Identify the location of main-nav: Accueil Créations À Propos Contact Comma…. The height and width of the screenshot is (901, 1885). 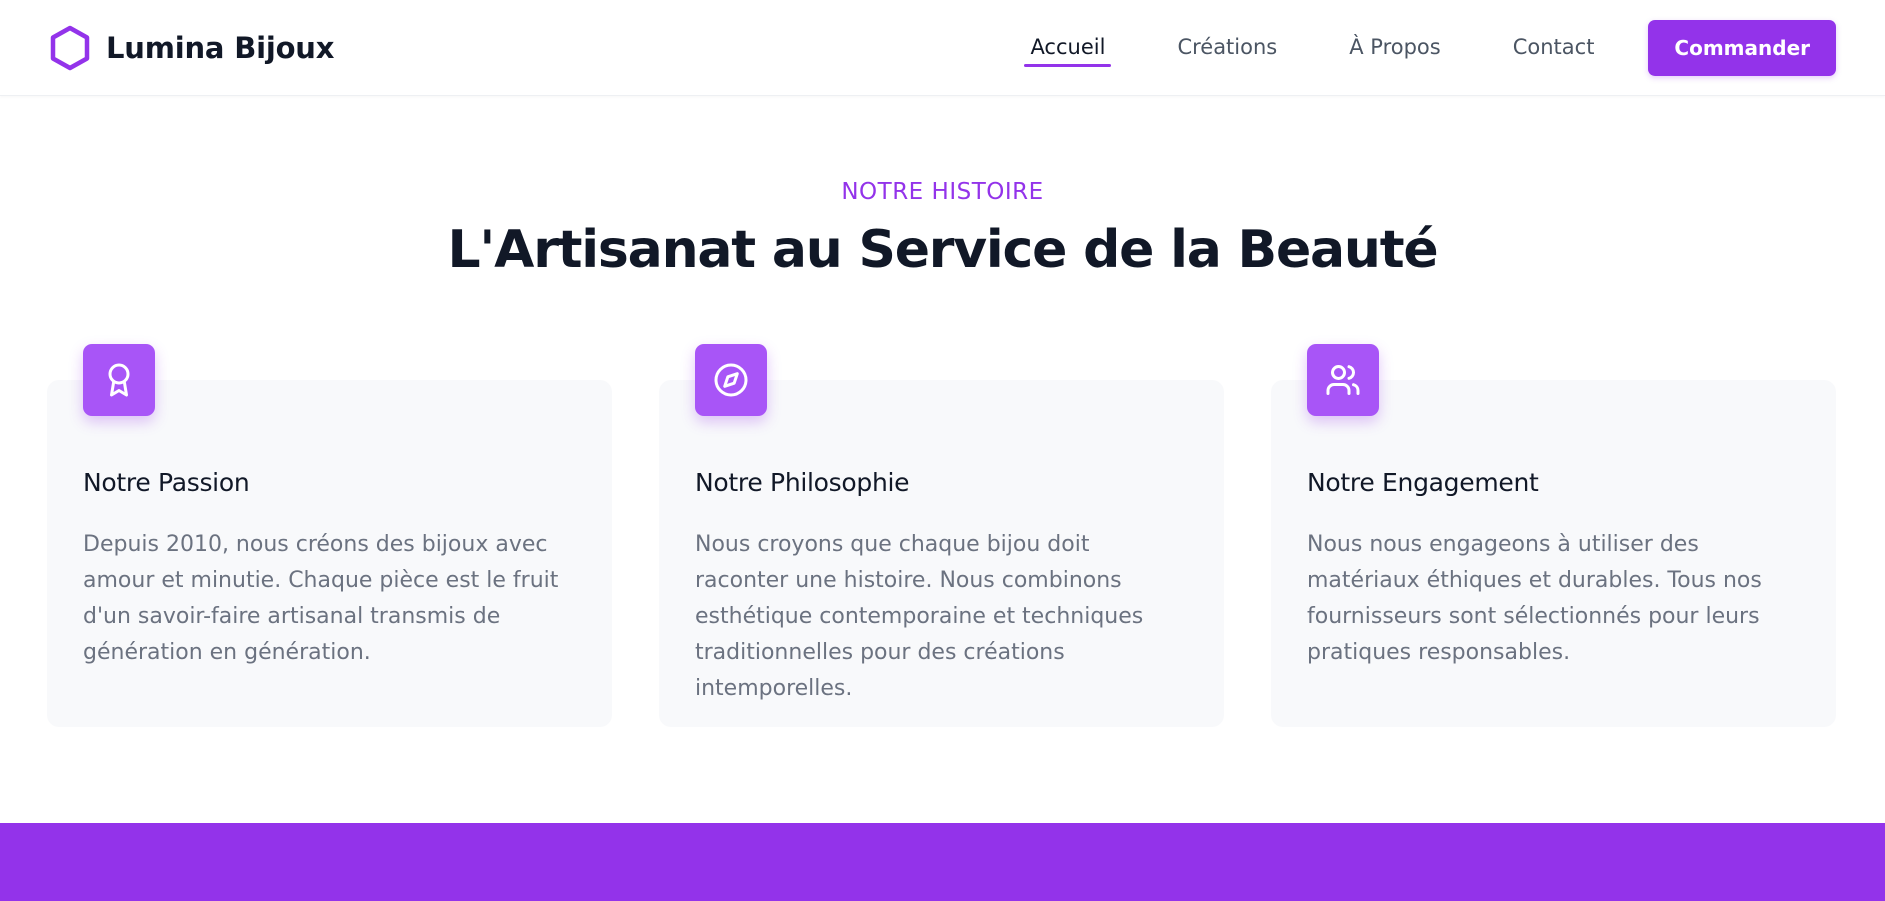
(1400, 47).